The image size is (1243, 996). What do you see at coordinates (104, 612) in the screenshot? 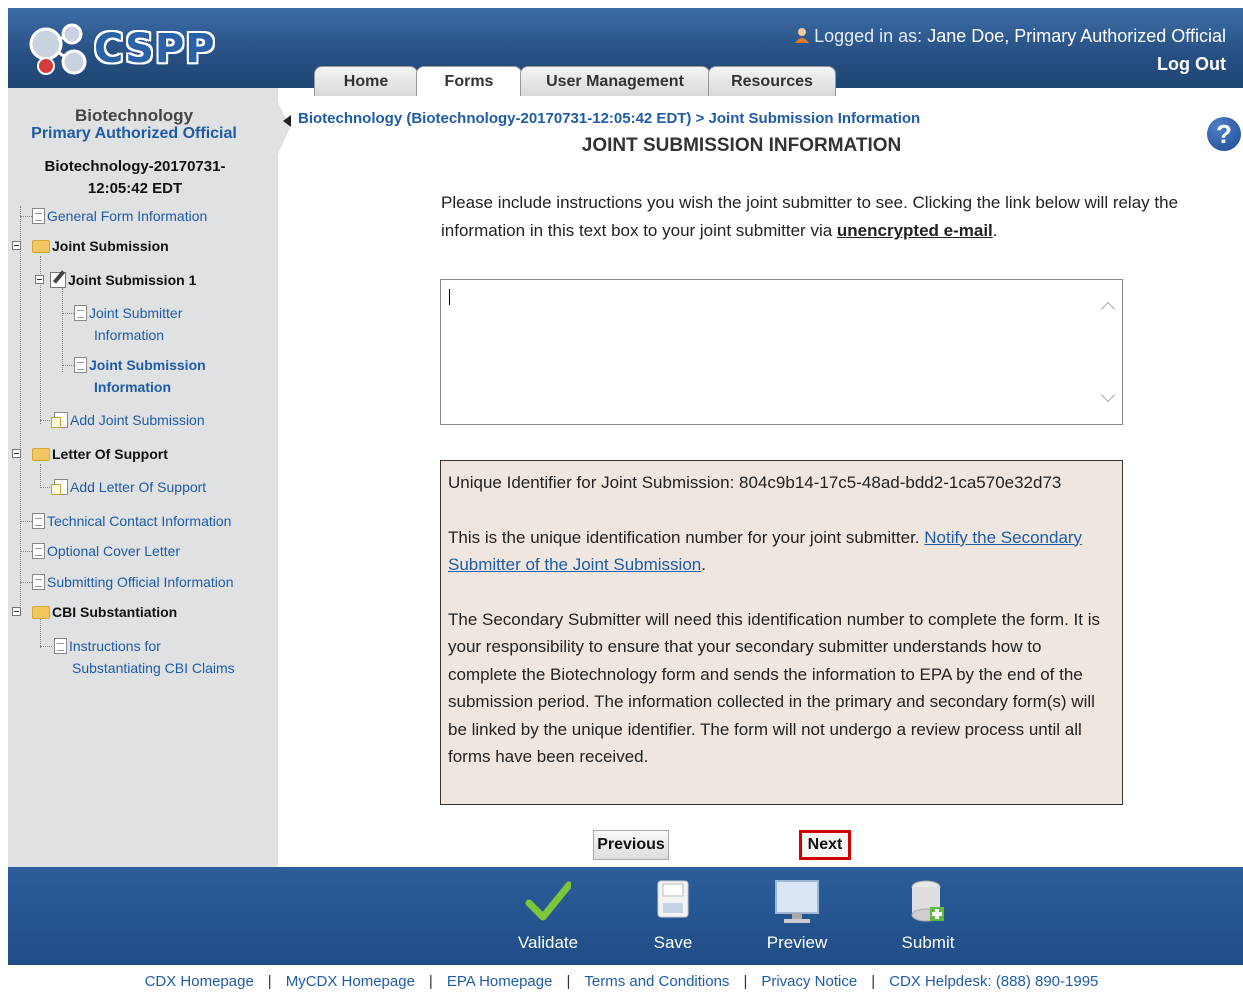
I see `sidebar-item-cbi-substantiation: CBI Substantiation` at bounding box center [104, 612].